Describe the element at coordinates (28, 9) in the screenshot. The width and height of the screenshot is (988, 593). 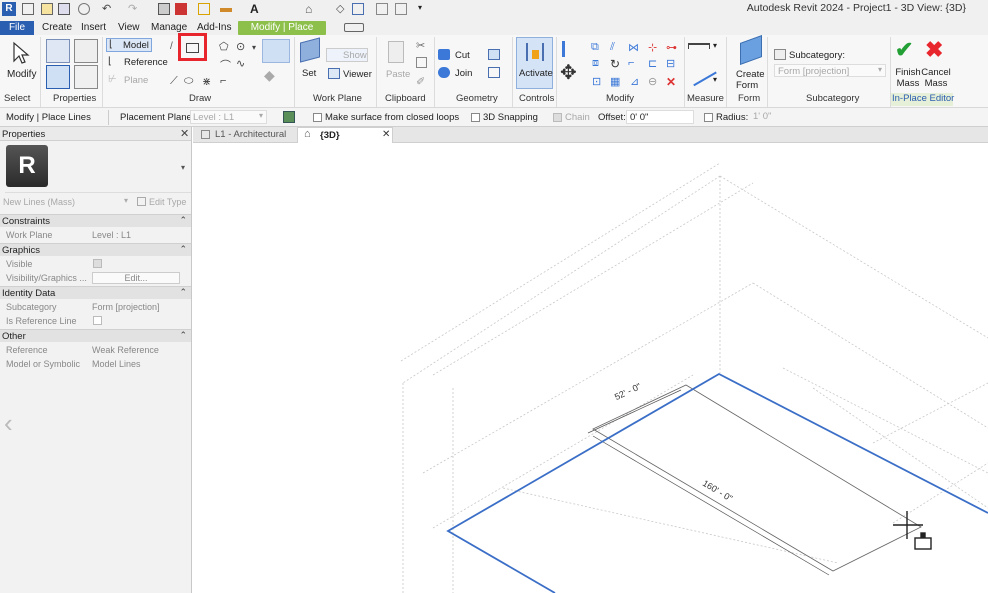
I see `home-icon` at that location.